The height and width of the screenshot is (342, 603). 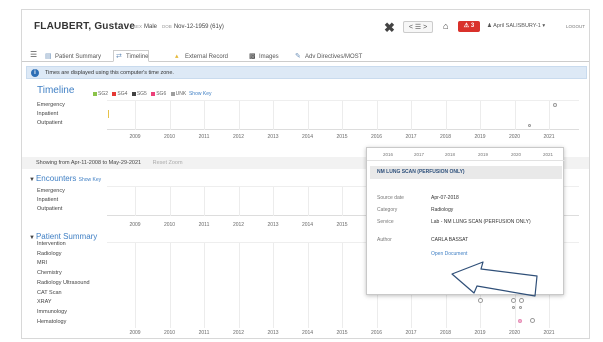 I want to click on tab-timeline: ⇄ Timeline, so click(x=131, y=56).